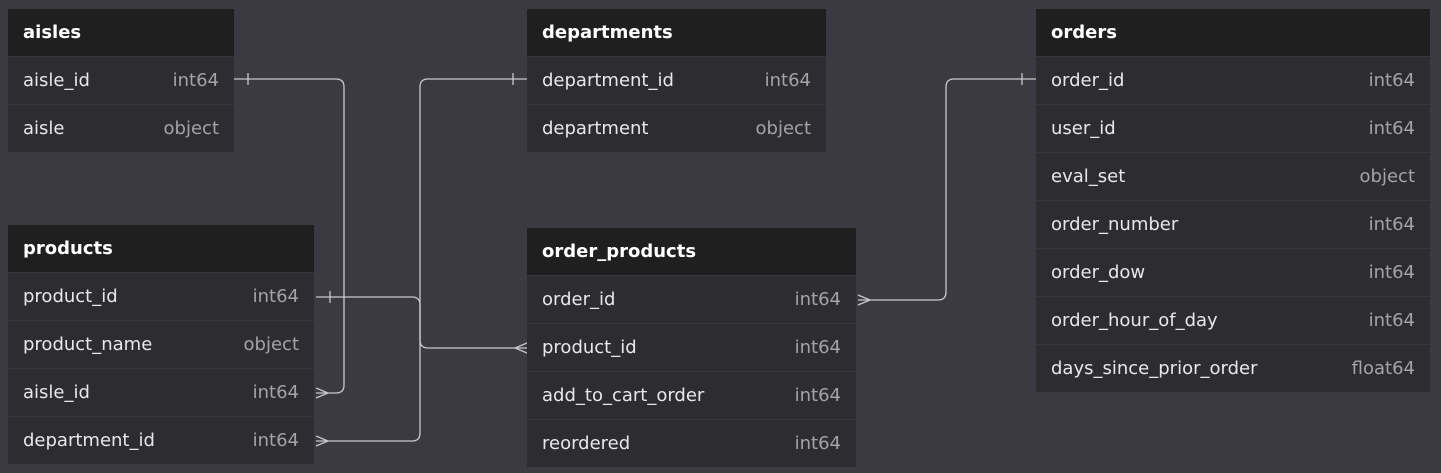 This screenshot has height=473, width=1441. Describe the element at coordinates (676, 128) in the screenshot. I see `column-row: department object` at that location.